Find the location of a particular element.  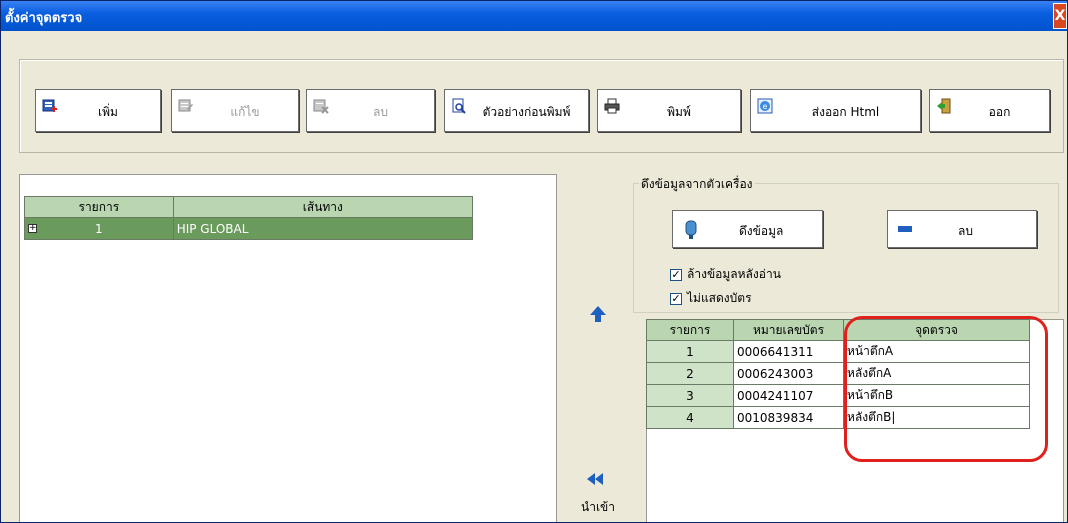

table-row: + 1 HIP GLOBAL is located at coordinates (249, 228).